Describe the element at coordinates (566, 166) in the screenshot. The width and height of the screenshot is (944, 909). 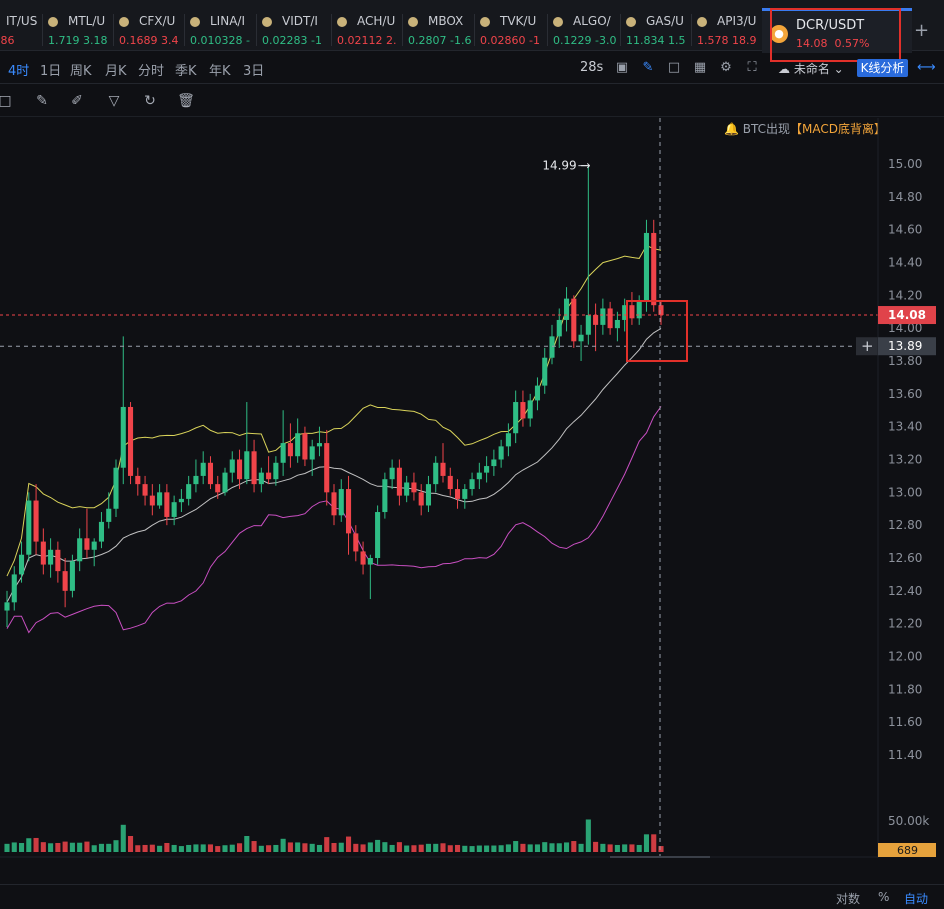
I see `high-marker-label: 14.99 →` at that location.